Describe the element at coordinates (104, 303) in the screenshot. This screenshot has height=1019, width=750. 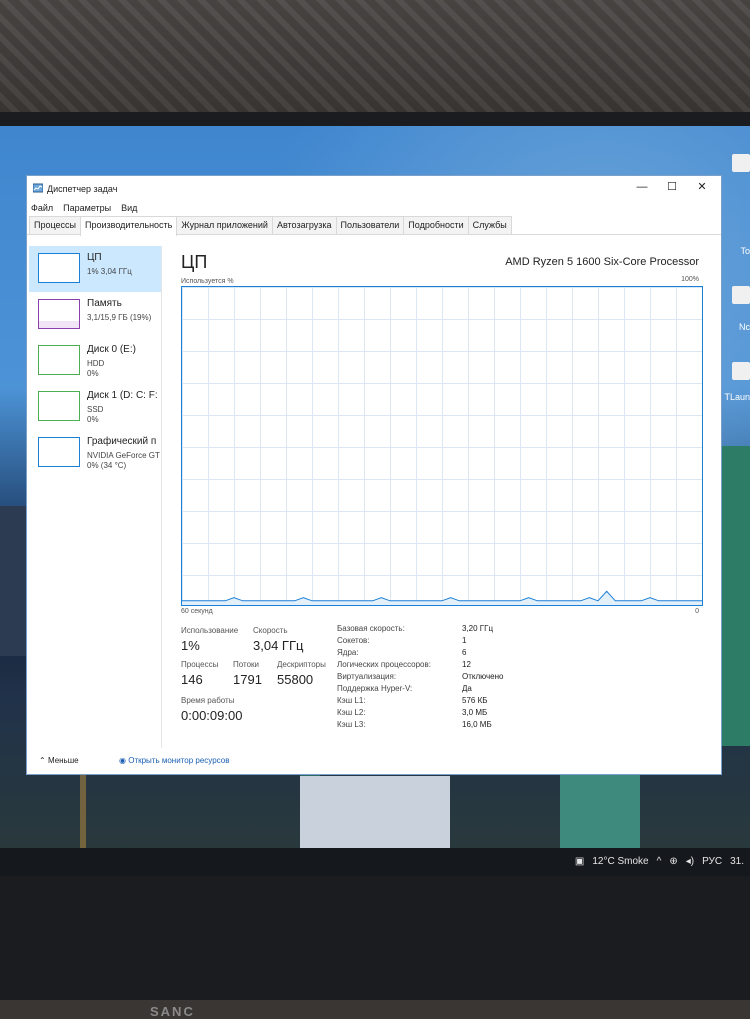
I see `sidebar-item-label: Память` at that location.